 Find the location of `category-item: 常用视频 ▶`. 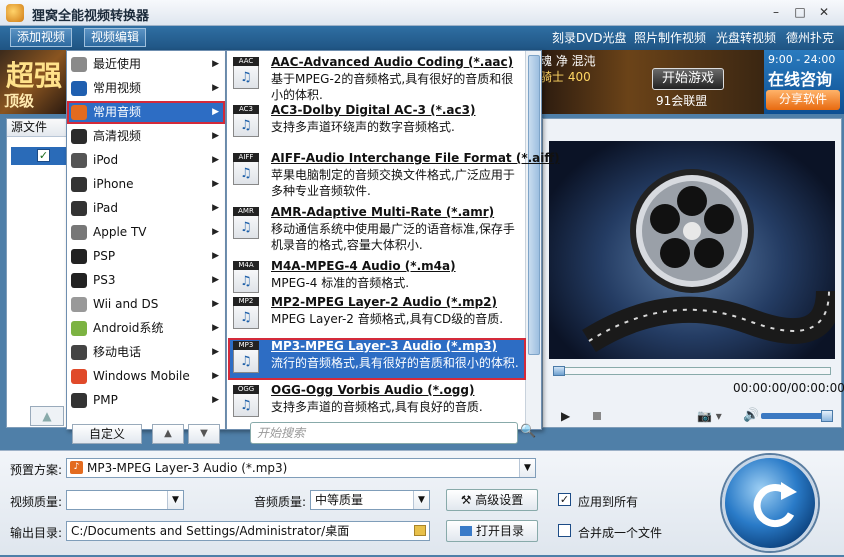

category-item: 常用视频 ▶ is located at coordinates (146, 88).